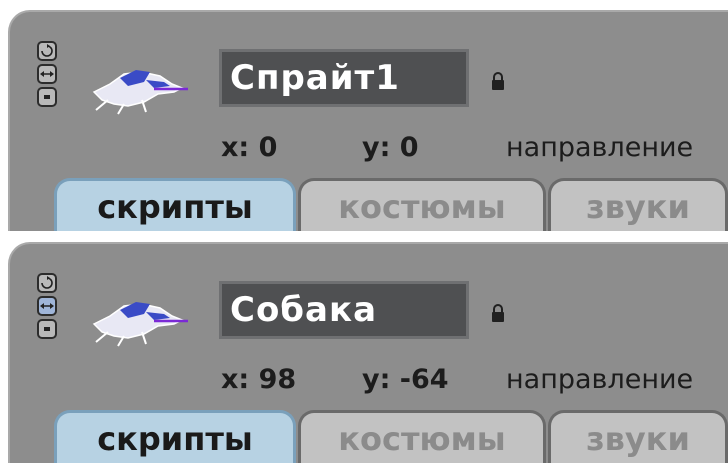 The width and height of the screenshot is (728, 463). What do you see at coordinates (405, 379) in the screenshot?
I see `y-position: y: -64` at bounding box center [405, 379].